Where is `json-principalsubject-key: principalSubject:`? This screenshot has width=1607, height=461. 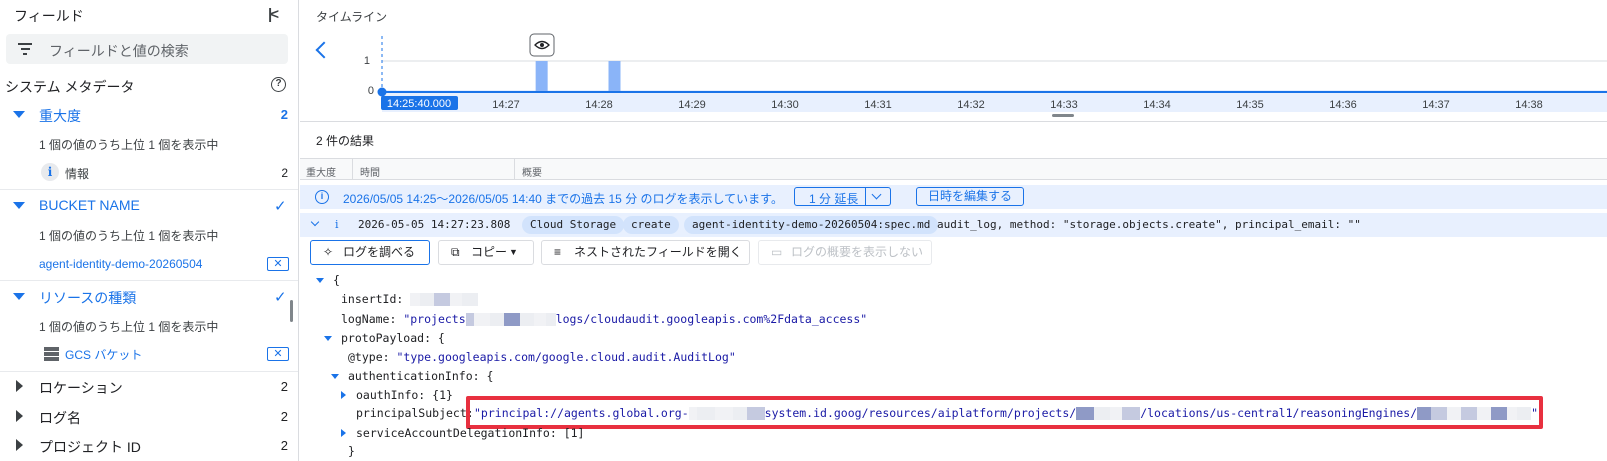 json-principalsubject-key: principalSubject: is located at coordinates (415, 413).